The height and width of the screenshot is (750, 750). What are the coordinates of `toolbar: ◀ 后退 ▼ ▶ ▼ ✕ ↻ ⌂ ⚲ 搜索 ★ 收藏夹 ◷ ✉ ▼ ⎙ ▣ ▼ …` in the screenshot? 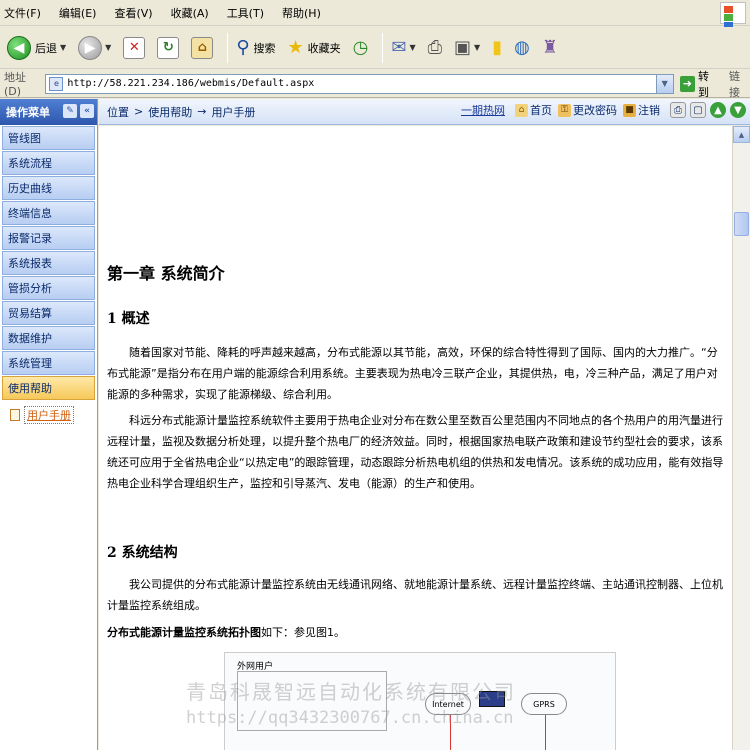 It's located at (375, 48).